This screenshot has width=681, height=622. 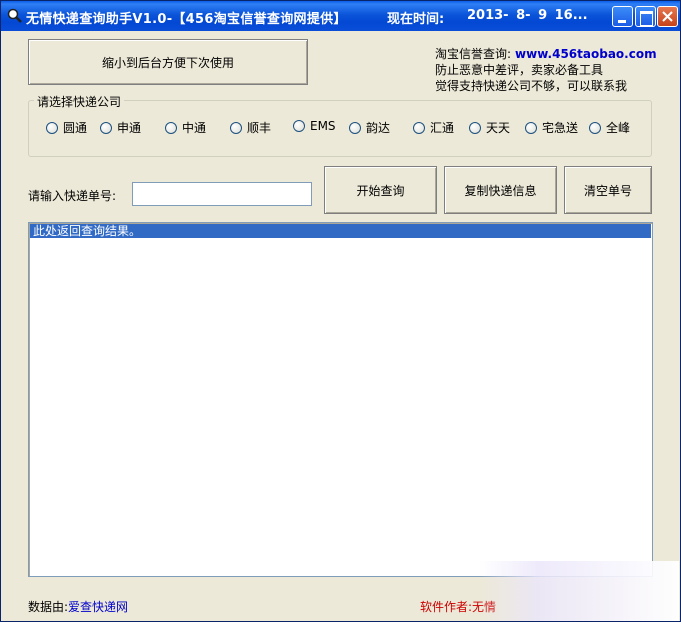 I want to click on close-window-button, so click(x=667, y=16).